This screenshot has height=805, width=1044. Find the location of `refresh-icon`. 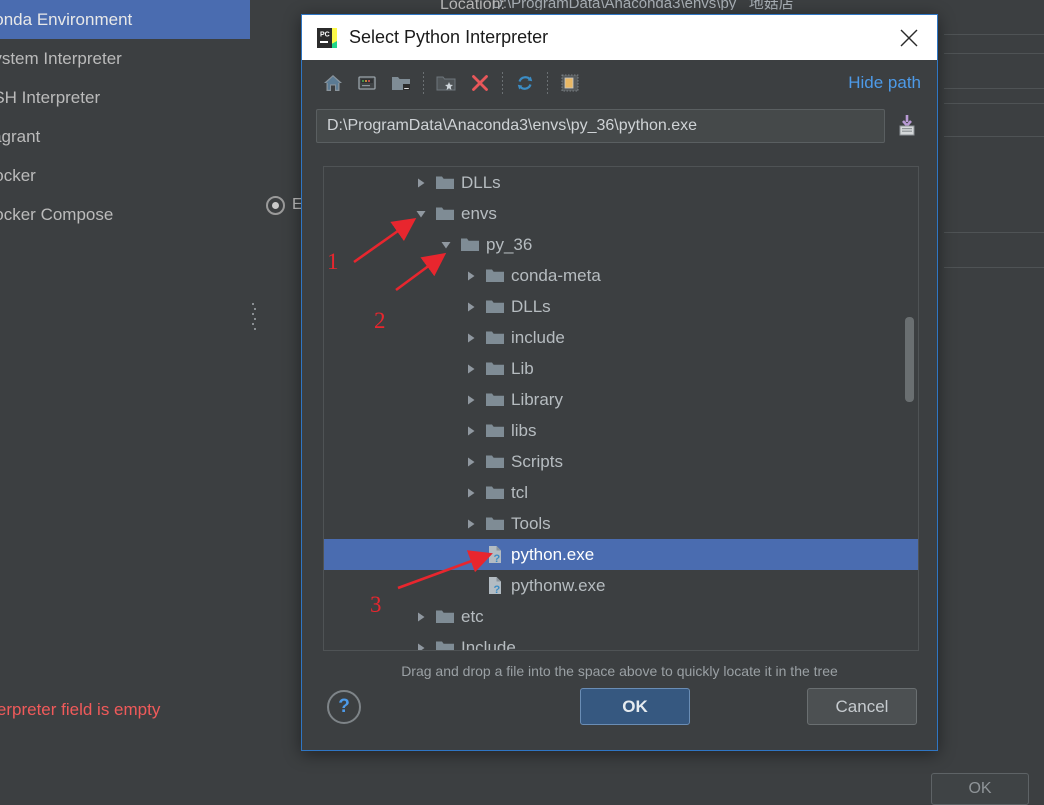

refresh-icon is located at coordinates (525, 83).